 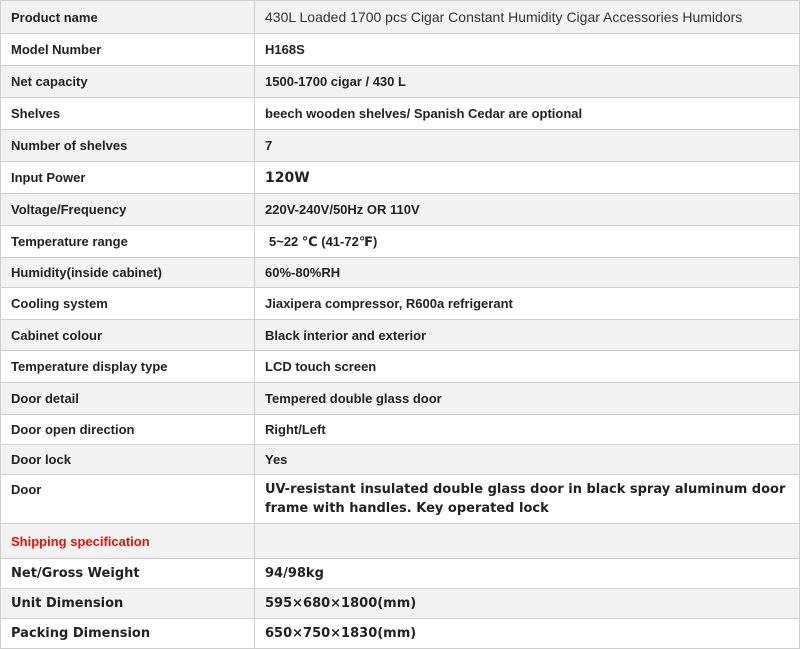 I want to click on spec-label: Cabinet colour, so click(x=127, y=335).